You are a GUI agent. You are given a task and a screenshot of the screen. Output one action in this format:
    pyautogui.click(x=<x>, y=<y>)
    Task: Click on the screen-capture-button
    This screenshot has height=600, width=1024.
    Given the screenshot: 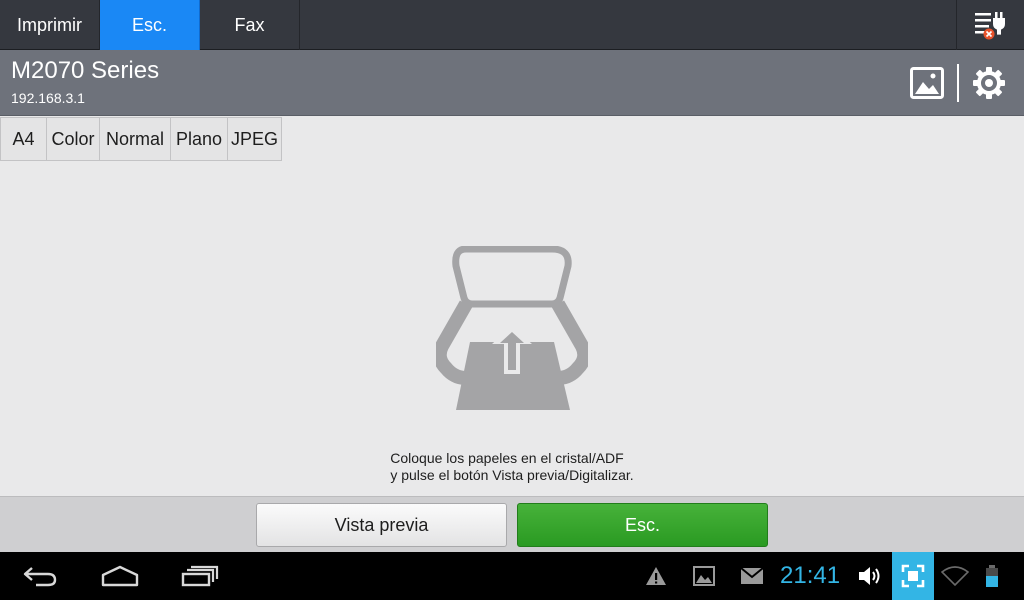 What is the action you would take?
    pyautogui.click(x=913, y=576)
    